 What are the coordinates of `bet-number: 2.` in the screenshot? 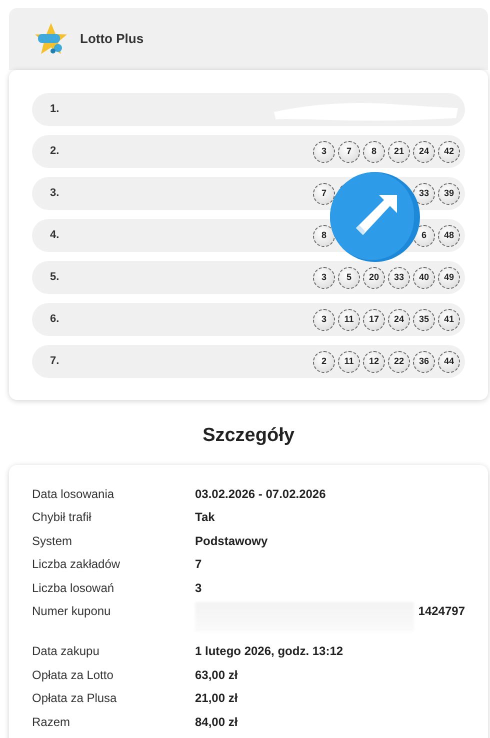 It's located at (55, 152).